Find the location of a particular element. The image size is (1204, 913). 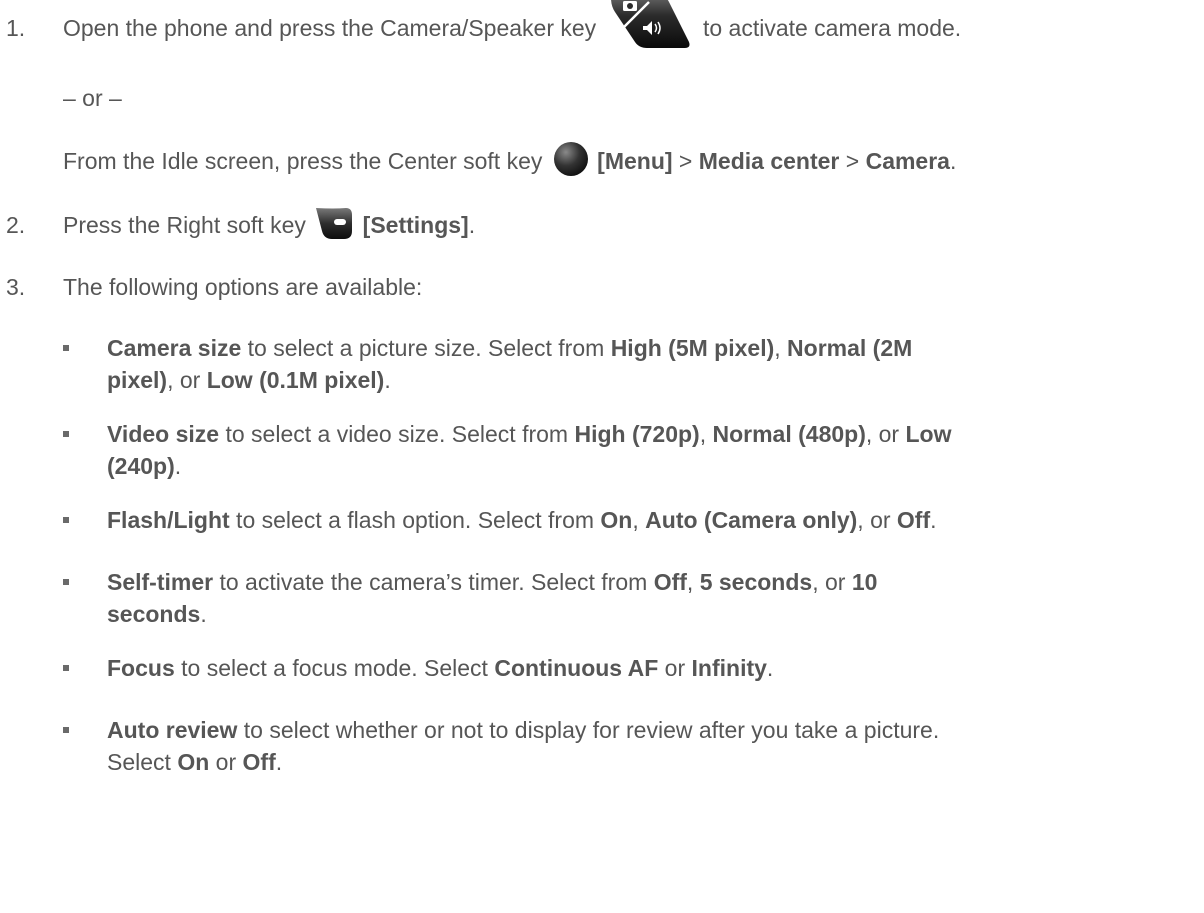

media-center-label: Media center is located at coordinates (769, 161).